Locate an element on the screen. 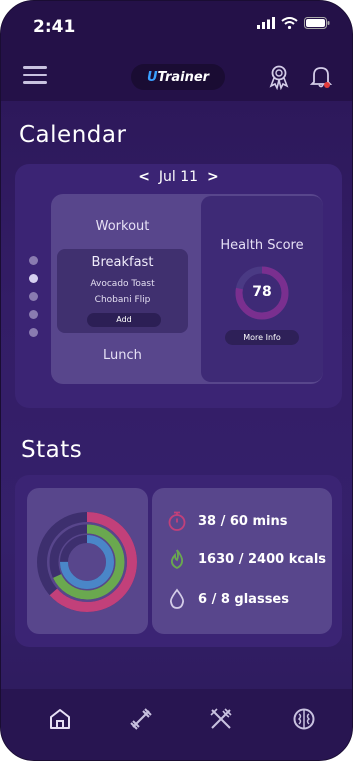 Image resolution: width=353 pixels, height=761 pixels. date-navigator: < Jul 11 > is located at coordinates (178, 177).